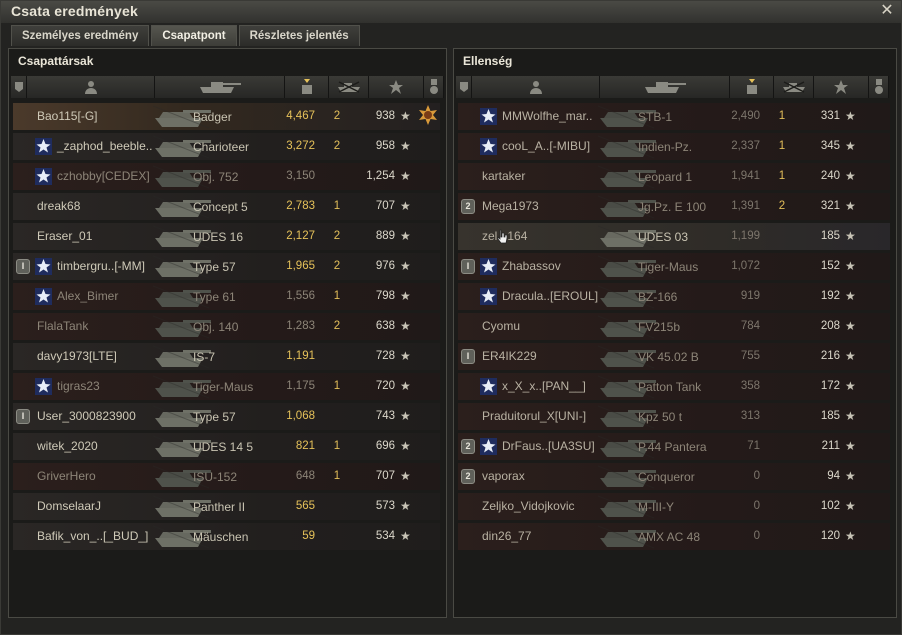 This screenshot has width=902, height=635. What do you see at coordinates (67, 446) in the screenshot?
I see `player-name: witek_2020` at bounding box center [67, 446].